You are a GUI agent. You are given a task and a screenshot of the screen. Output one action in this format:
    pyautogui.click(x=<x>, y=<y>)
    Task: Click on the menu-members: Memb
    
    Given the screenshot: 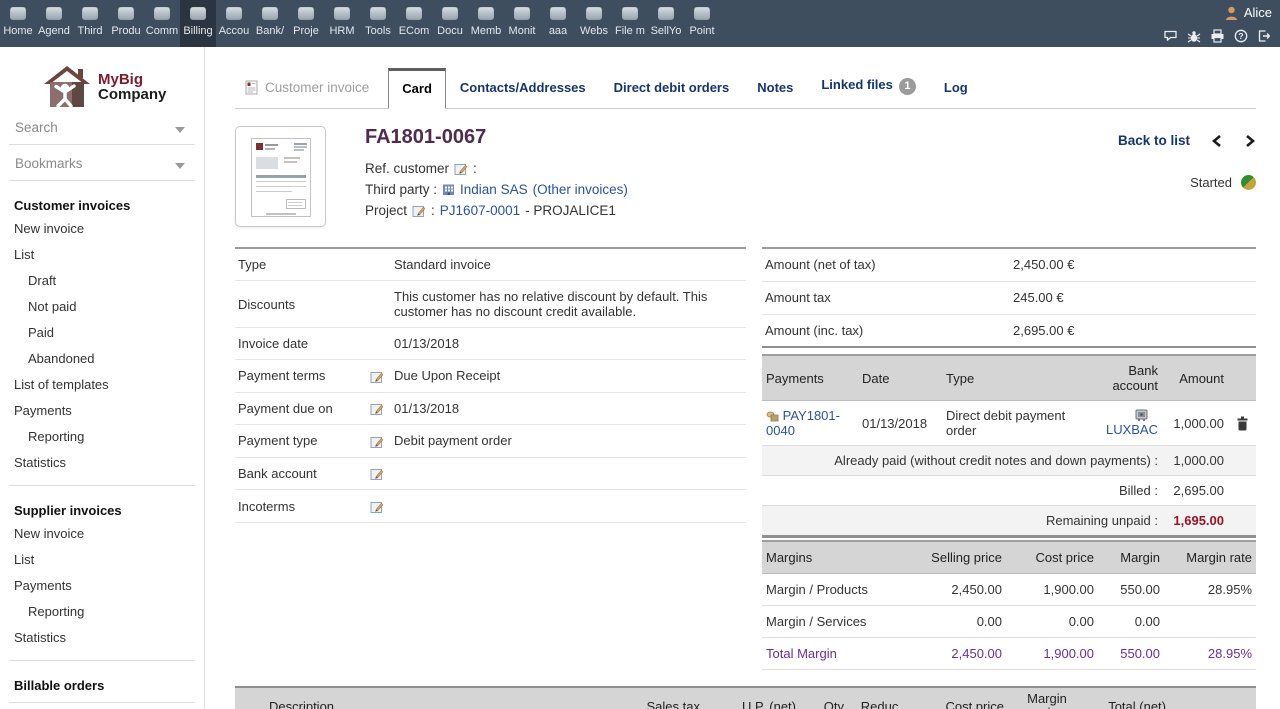 What is the action you would take?
    pyautogui.click(x=486, y=23)
    